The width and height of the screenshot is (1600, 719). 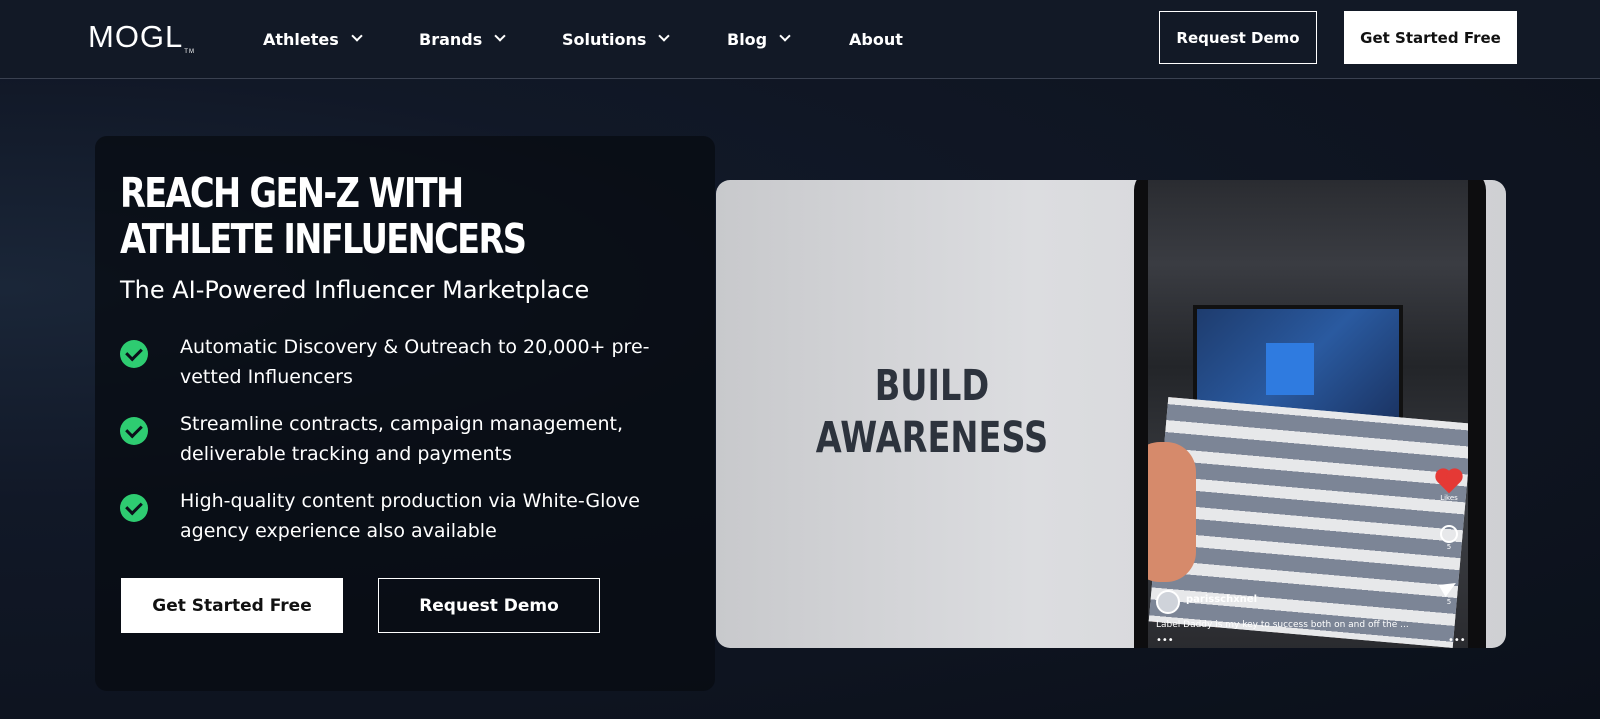 What do you see at coordinates (1308, 522) in the screenshot?
I see `label-sheet-image` at bounding box center [1308, 522].